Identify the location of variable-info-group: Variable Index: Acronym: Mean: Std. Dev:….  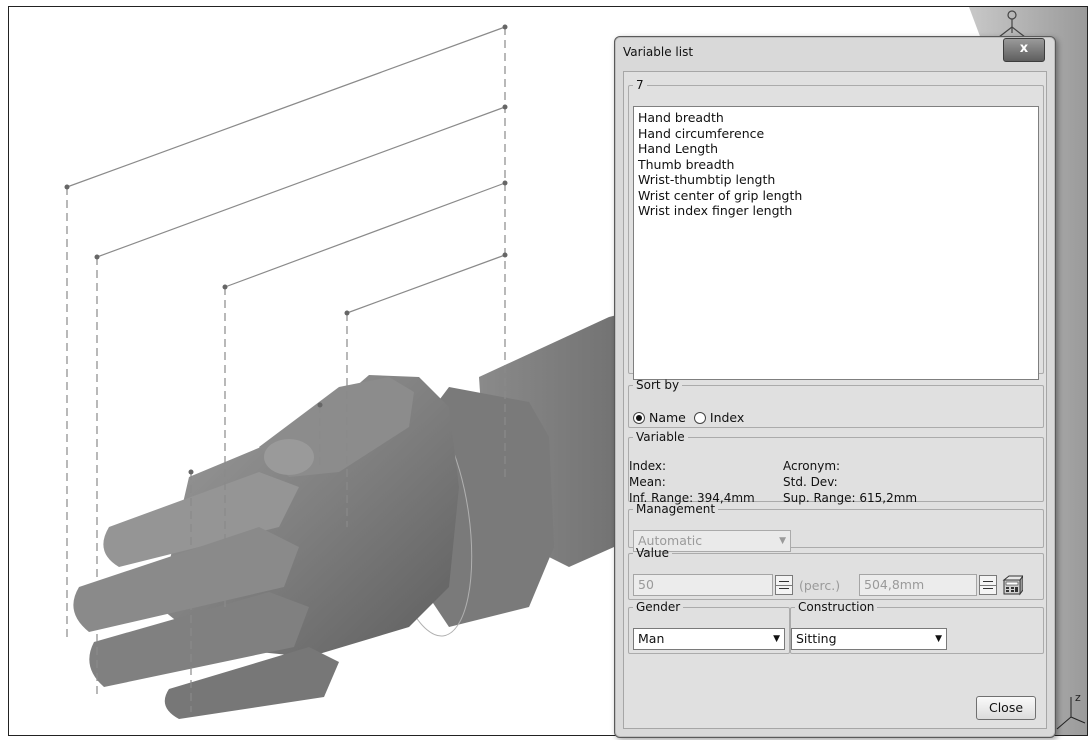
(836, 467).